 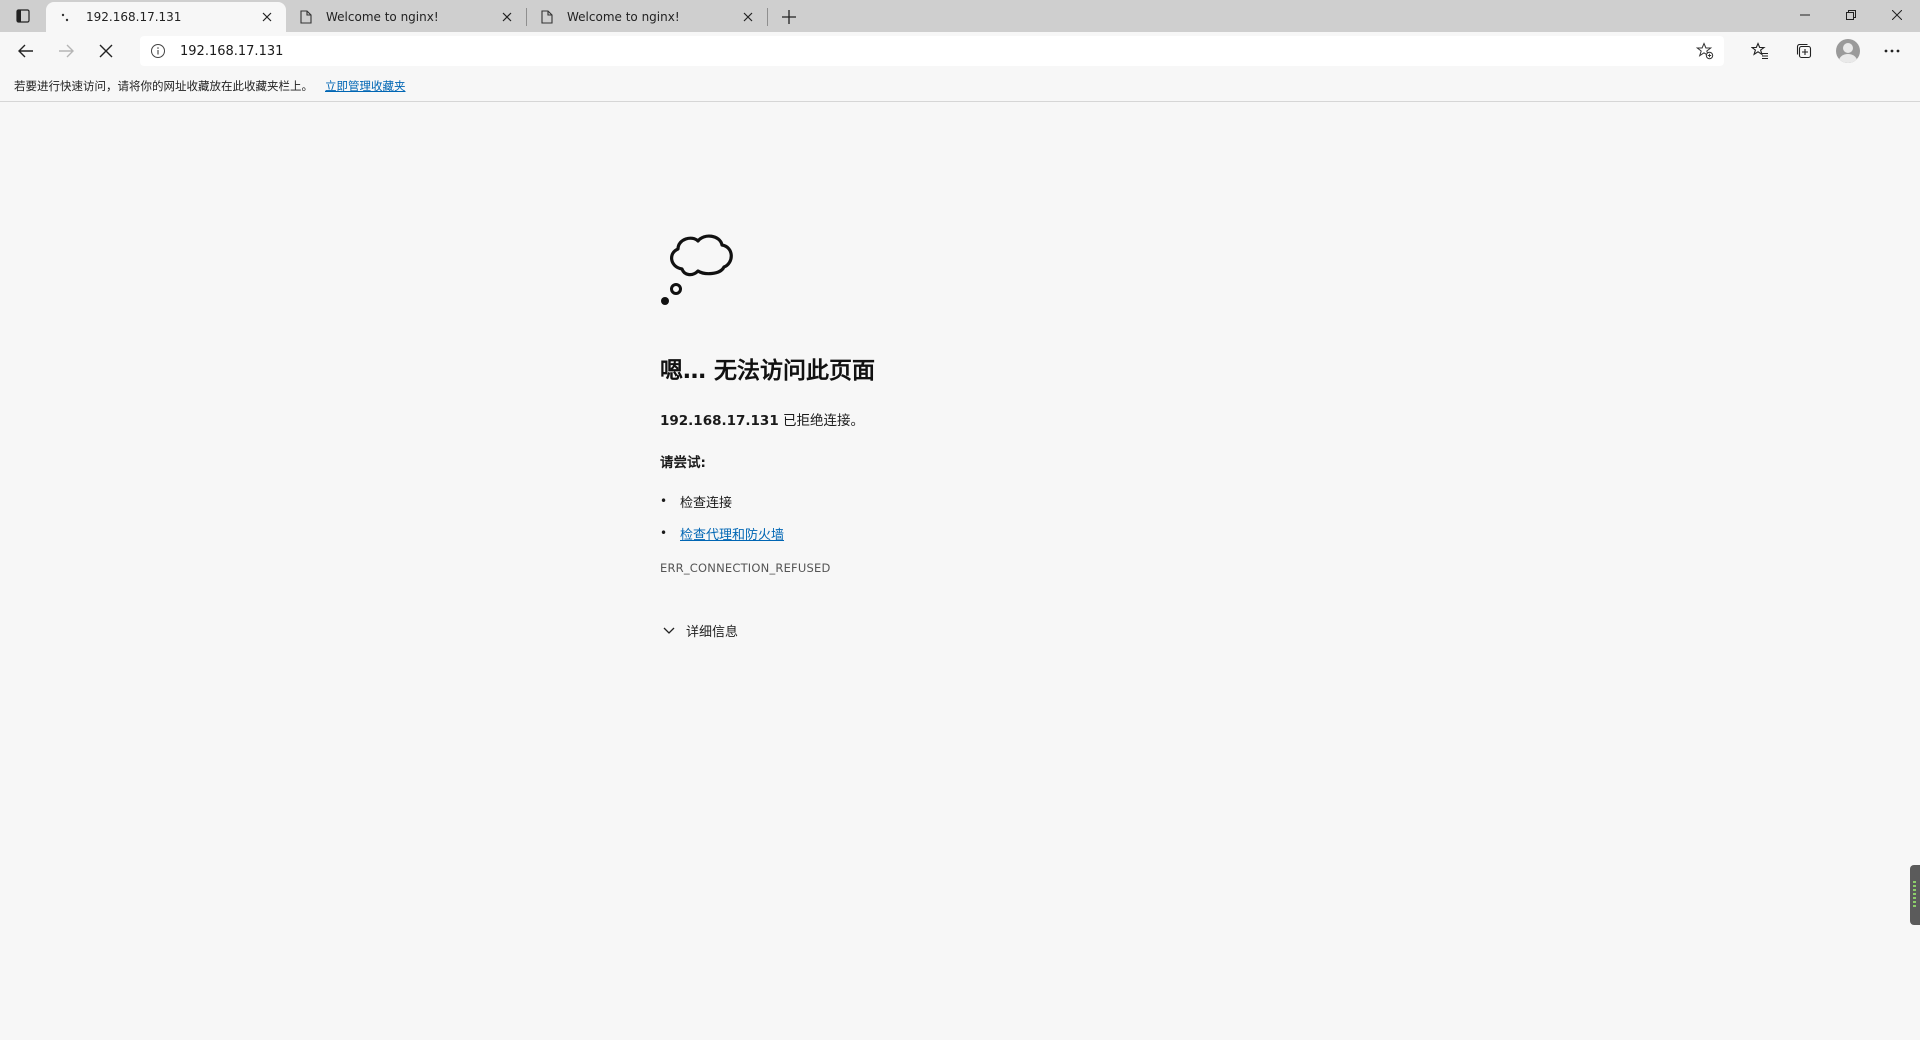 I want to click on new-tab-button, so click(x=789, y=17).